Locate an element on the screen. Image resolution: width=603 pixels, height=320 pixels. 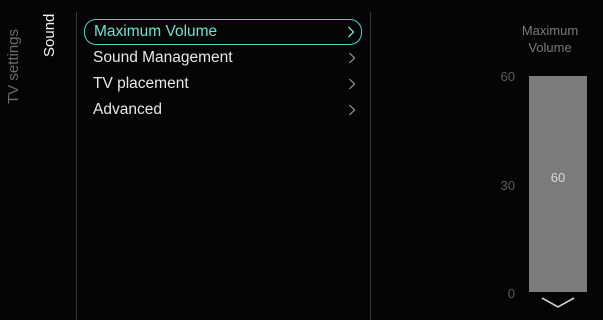
menu-item-maximum-volume: Maximum Volume is located at coordinates (223, 32).